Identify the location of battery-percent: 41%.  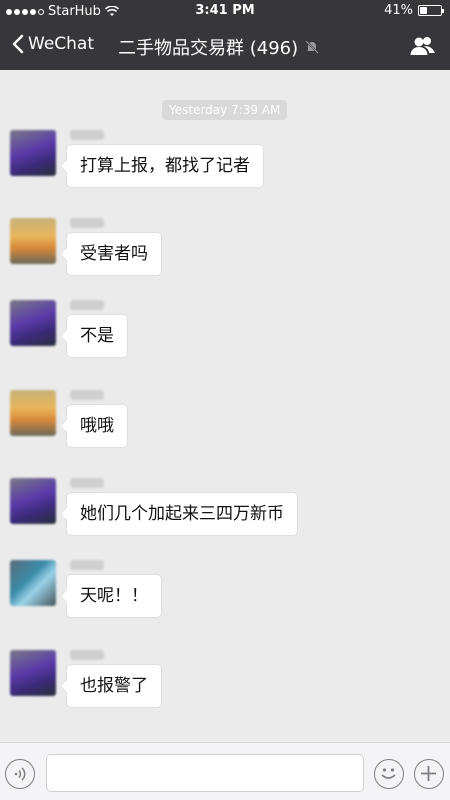
(398, 10).